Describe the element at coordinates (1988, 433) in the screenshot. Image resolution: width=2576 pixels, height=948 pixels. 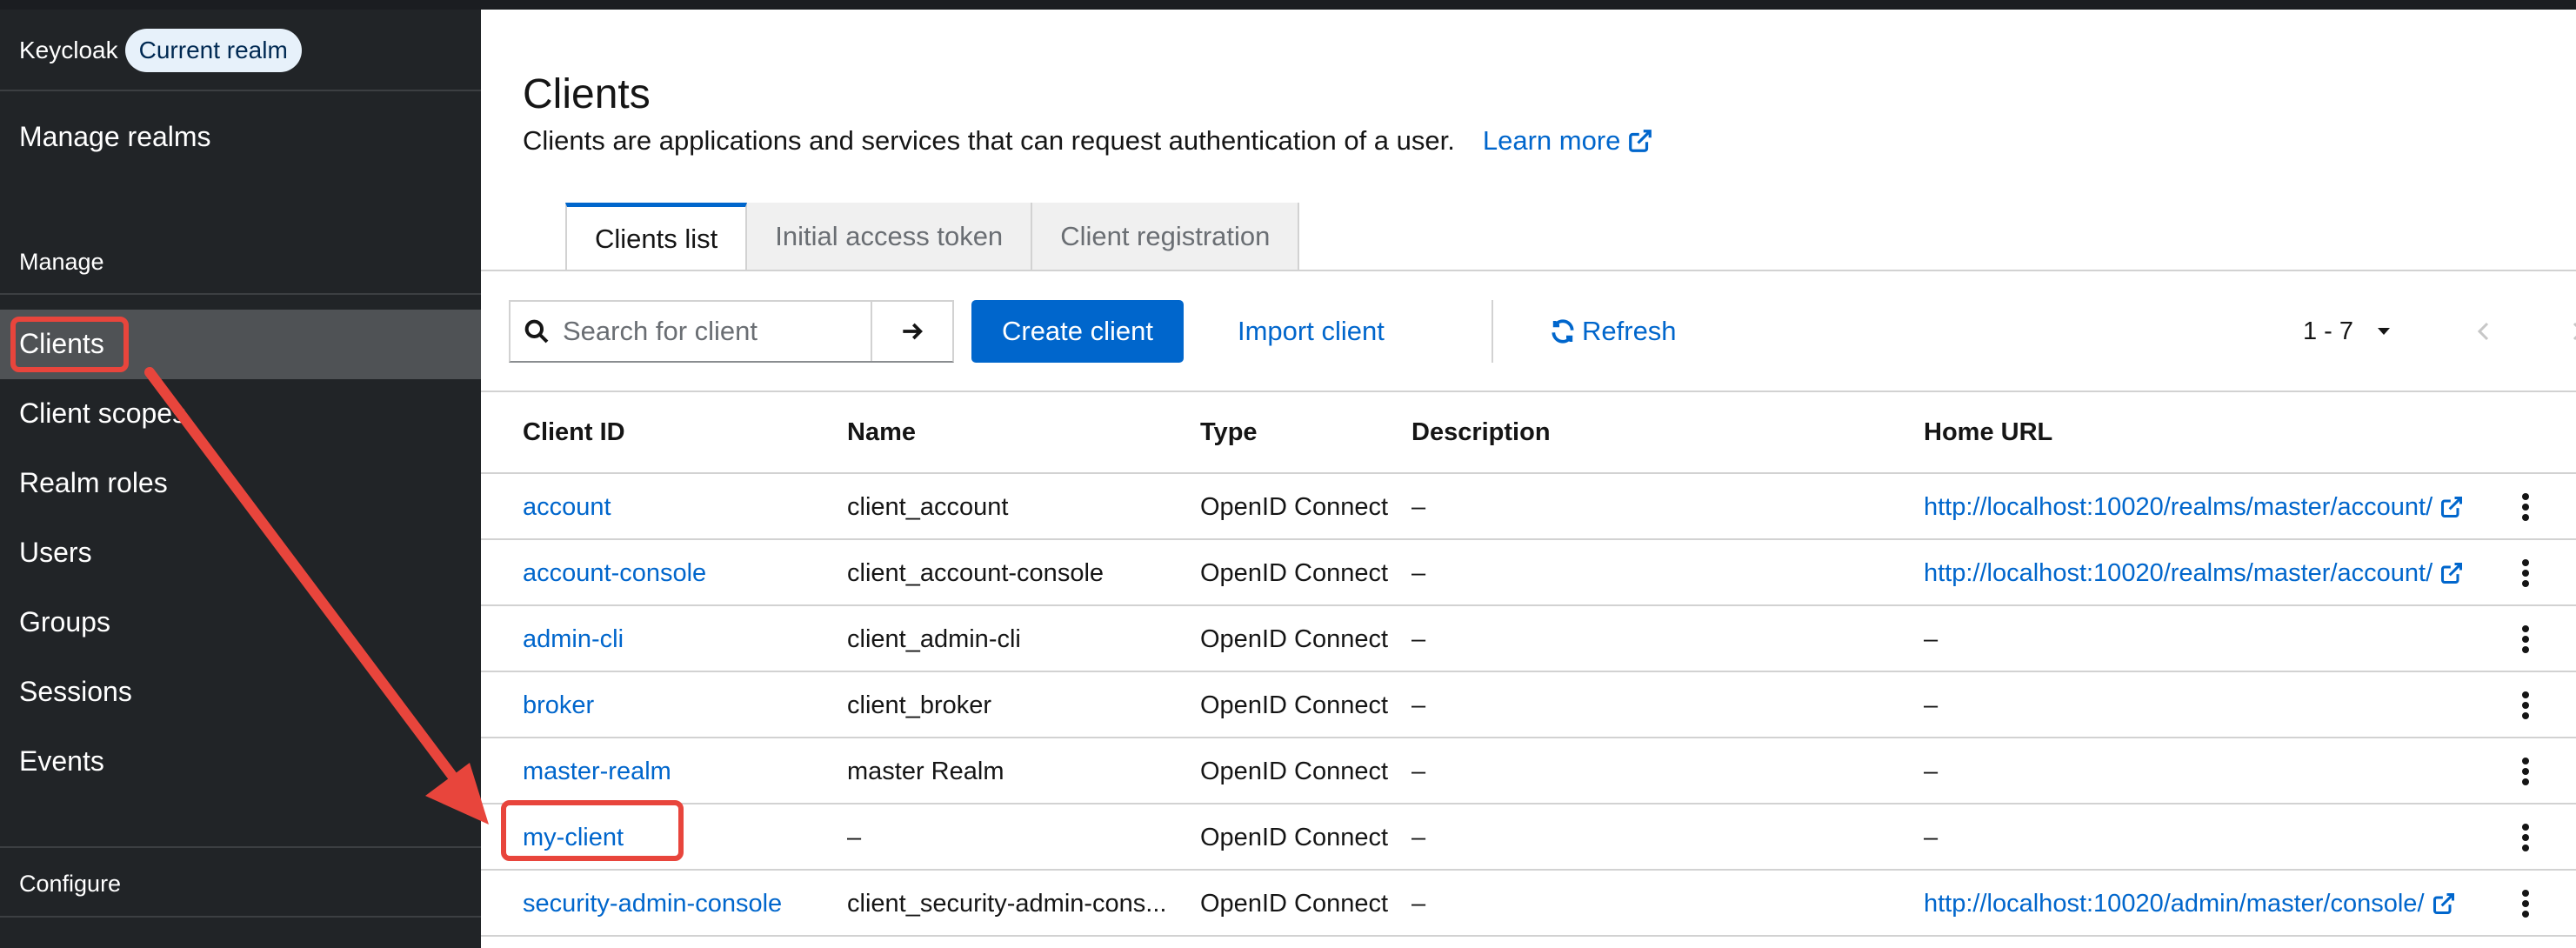
I see `column-header-home-url: Home URL` at that location.